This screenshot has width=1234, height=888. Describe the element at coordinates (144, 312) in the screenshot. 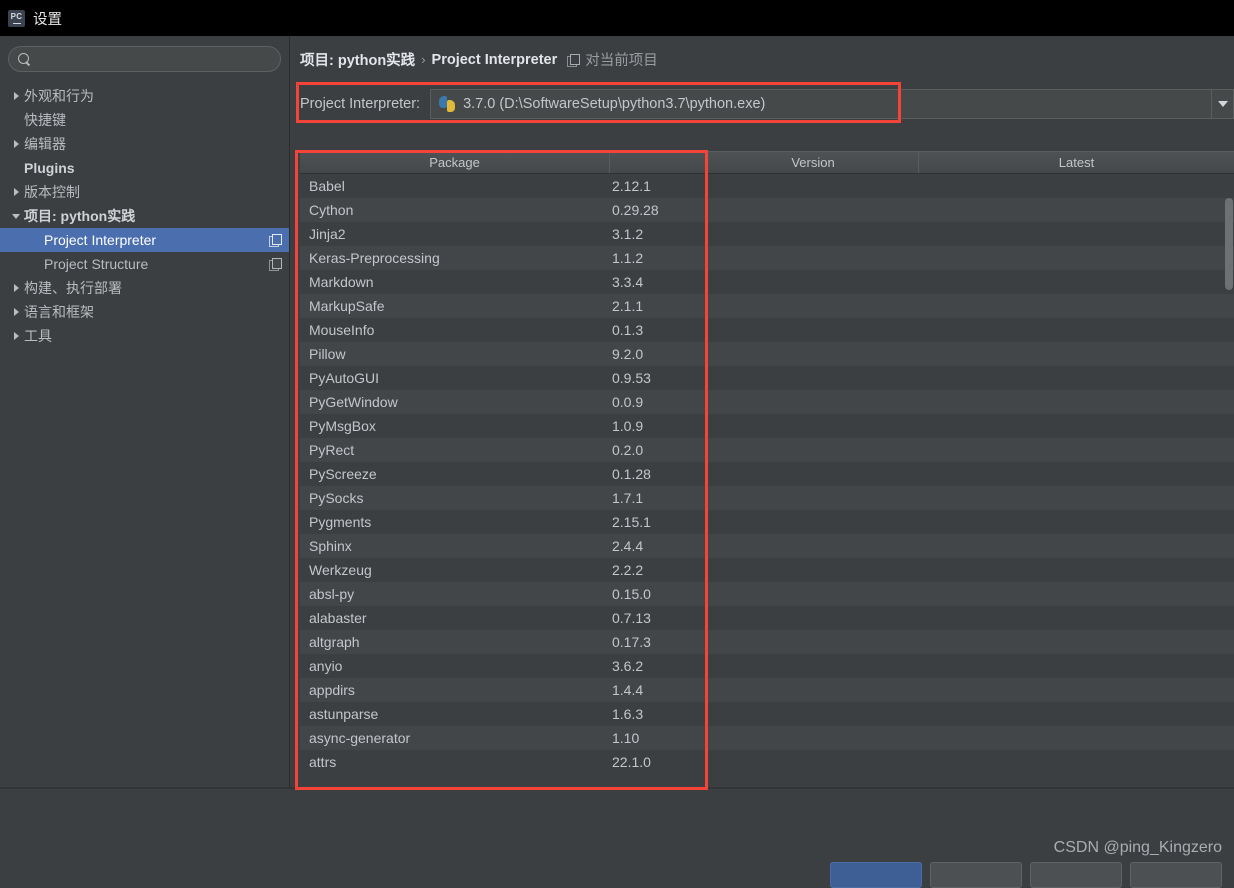

I see `sidebar-item-9: 语言和框架` at that location.